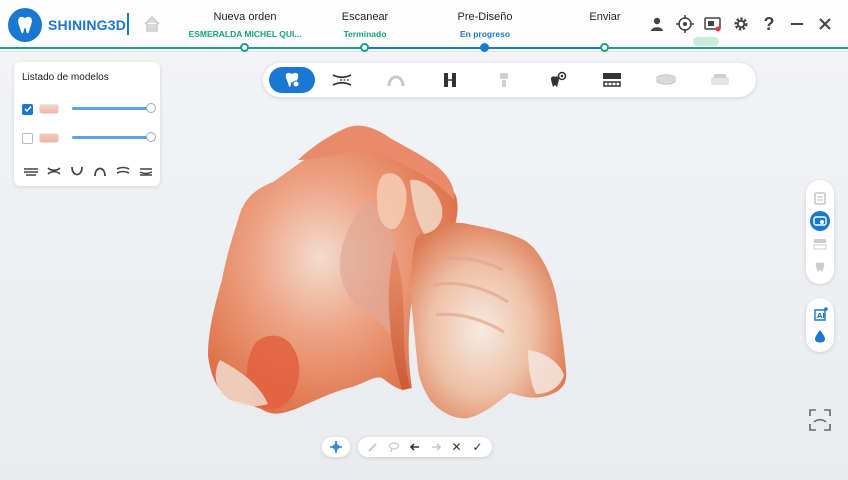 The image size is (848, 480). What do you see at coordinates (685, 24) in the screenshot?
I see `target-icon` at bounding box center [685, 24].